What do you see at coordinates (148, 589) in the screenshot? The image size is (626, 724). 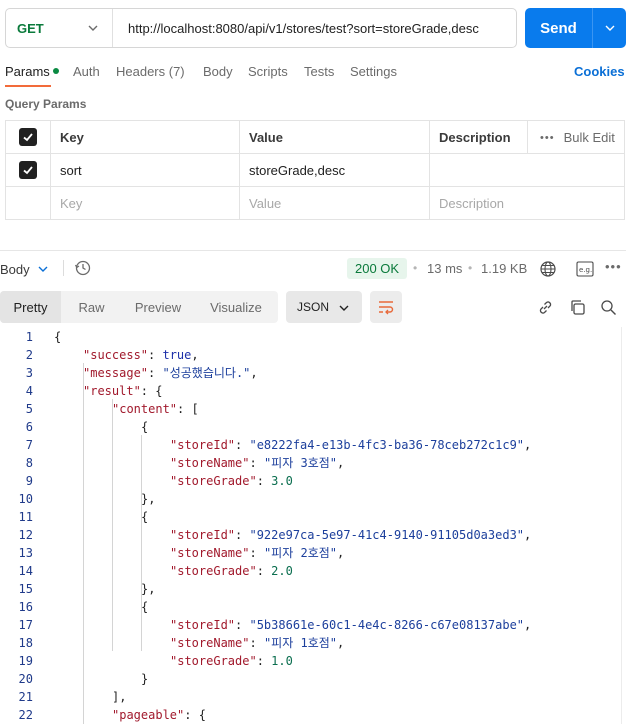 I see `code-text: },` at bounding box center [148, 589].